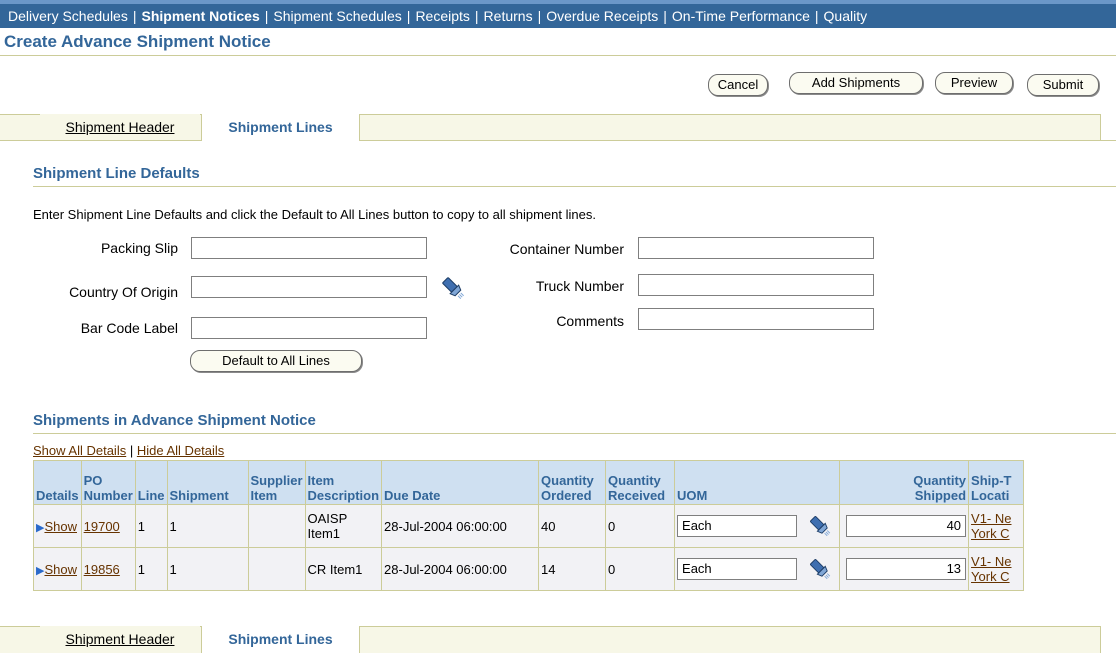  What do you see at coordinates (566, 495) in the screenshot?
I see `col-quantity-ordered-line2: Ordered` at bounding box center [566, 495].